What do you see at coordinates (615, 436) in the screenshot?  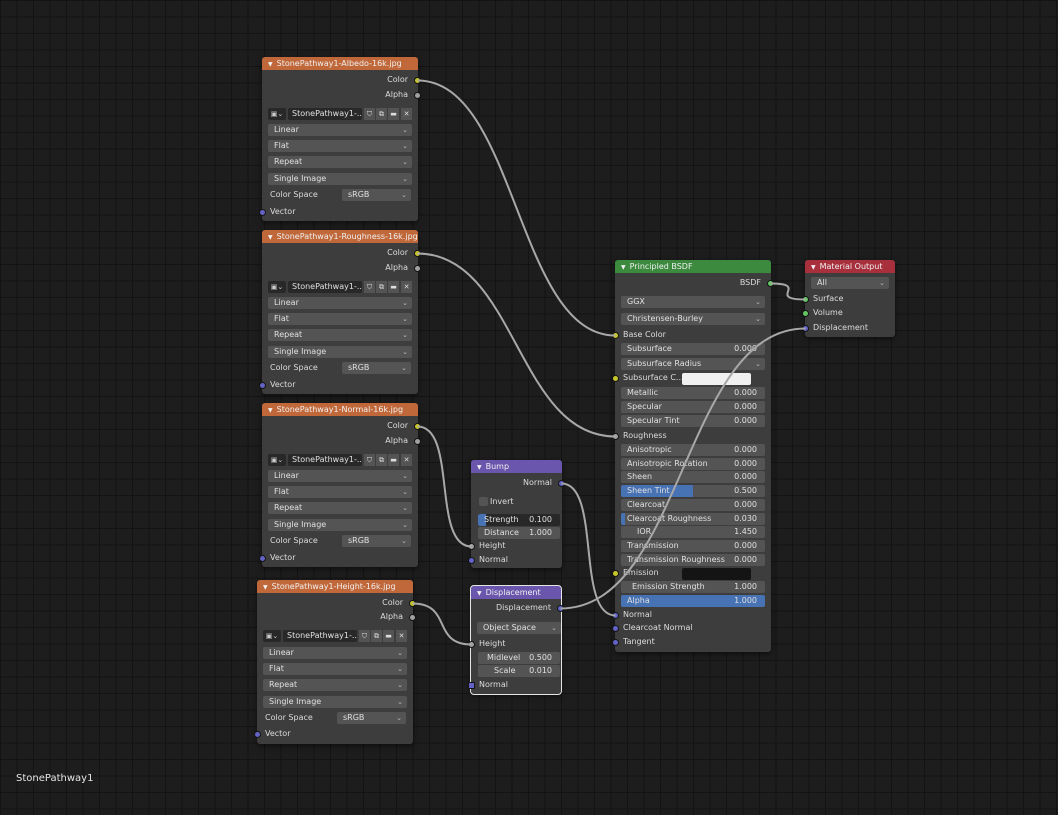 I see `socket-roughness-in` at bounding box center [615, 436].